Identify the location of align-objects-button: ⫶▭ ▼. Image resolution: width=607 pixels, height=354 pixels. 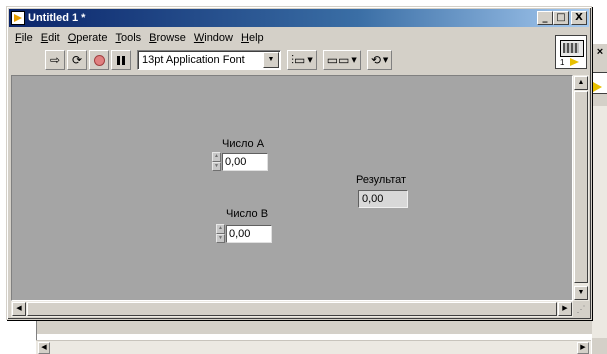
(302, 60).